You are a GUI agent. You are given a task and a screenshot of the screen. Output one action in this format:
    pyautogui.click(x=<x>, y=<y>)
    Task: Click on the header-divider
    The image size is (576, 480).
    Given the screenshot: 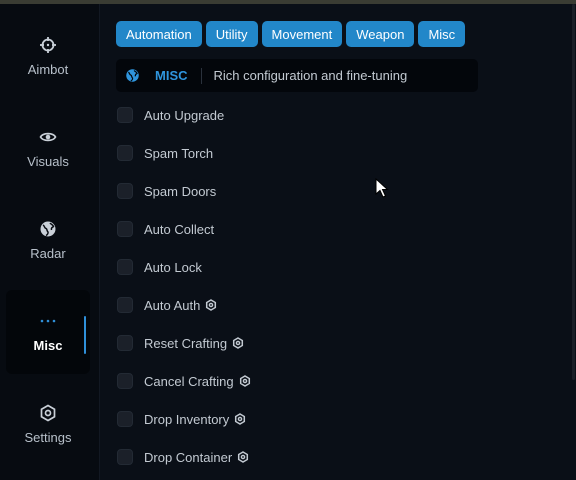 What is the action you would take?
    pyautogui.click(x=201, y=75)
    